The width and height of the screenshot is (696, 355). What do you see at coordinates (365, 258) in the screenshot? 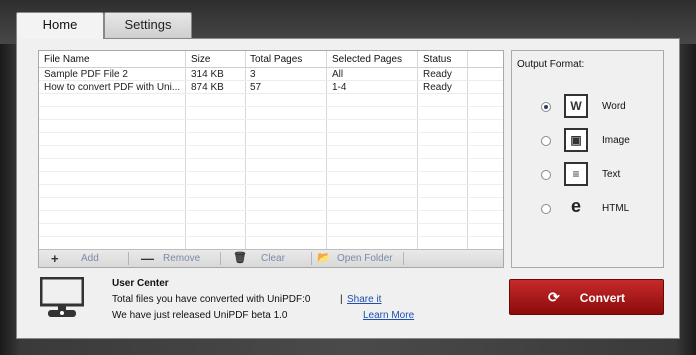
I see `open-folder-button: Open Folder` at bounding box center [365, 258].